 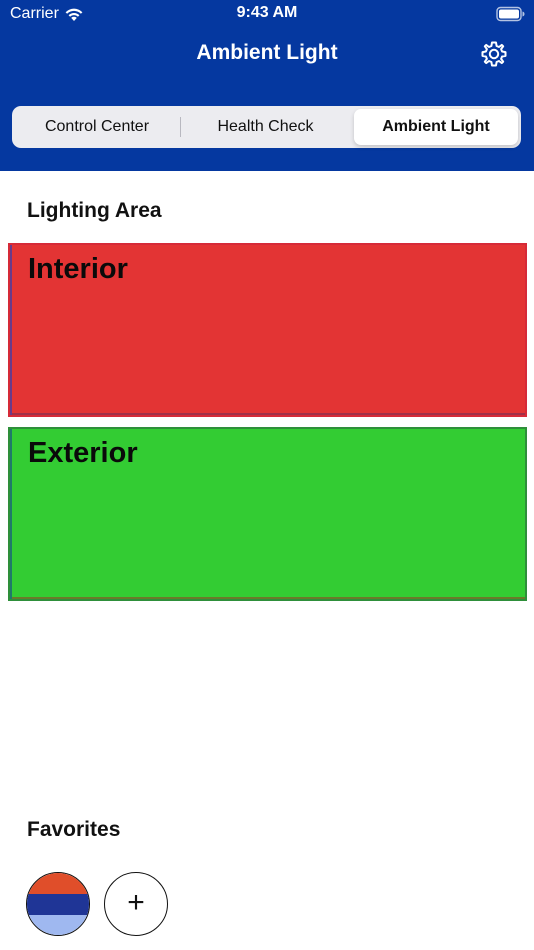 I want to click on status-time: 9:43 AM, so click(x=267, y=12).